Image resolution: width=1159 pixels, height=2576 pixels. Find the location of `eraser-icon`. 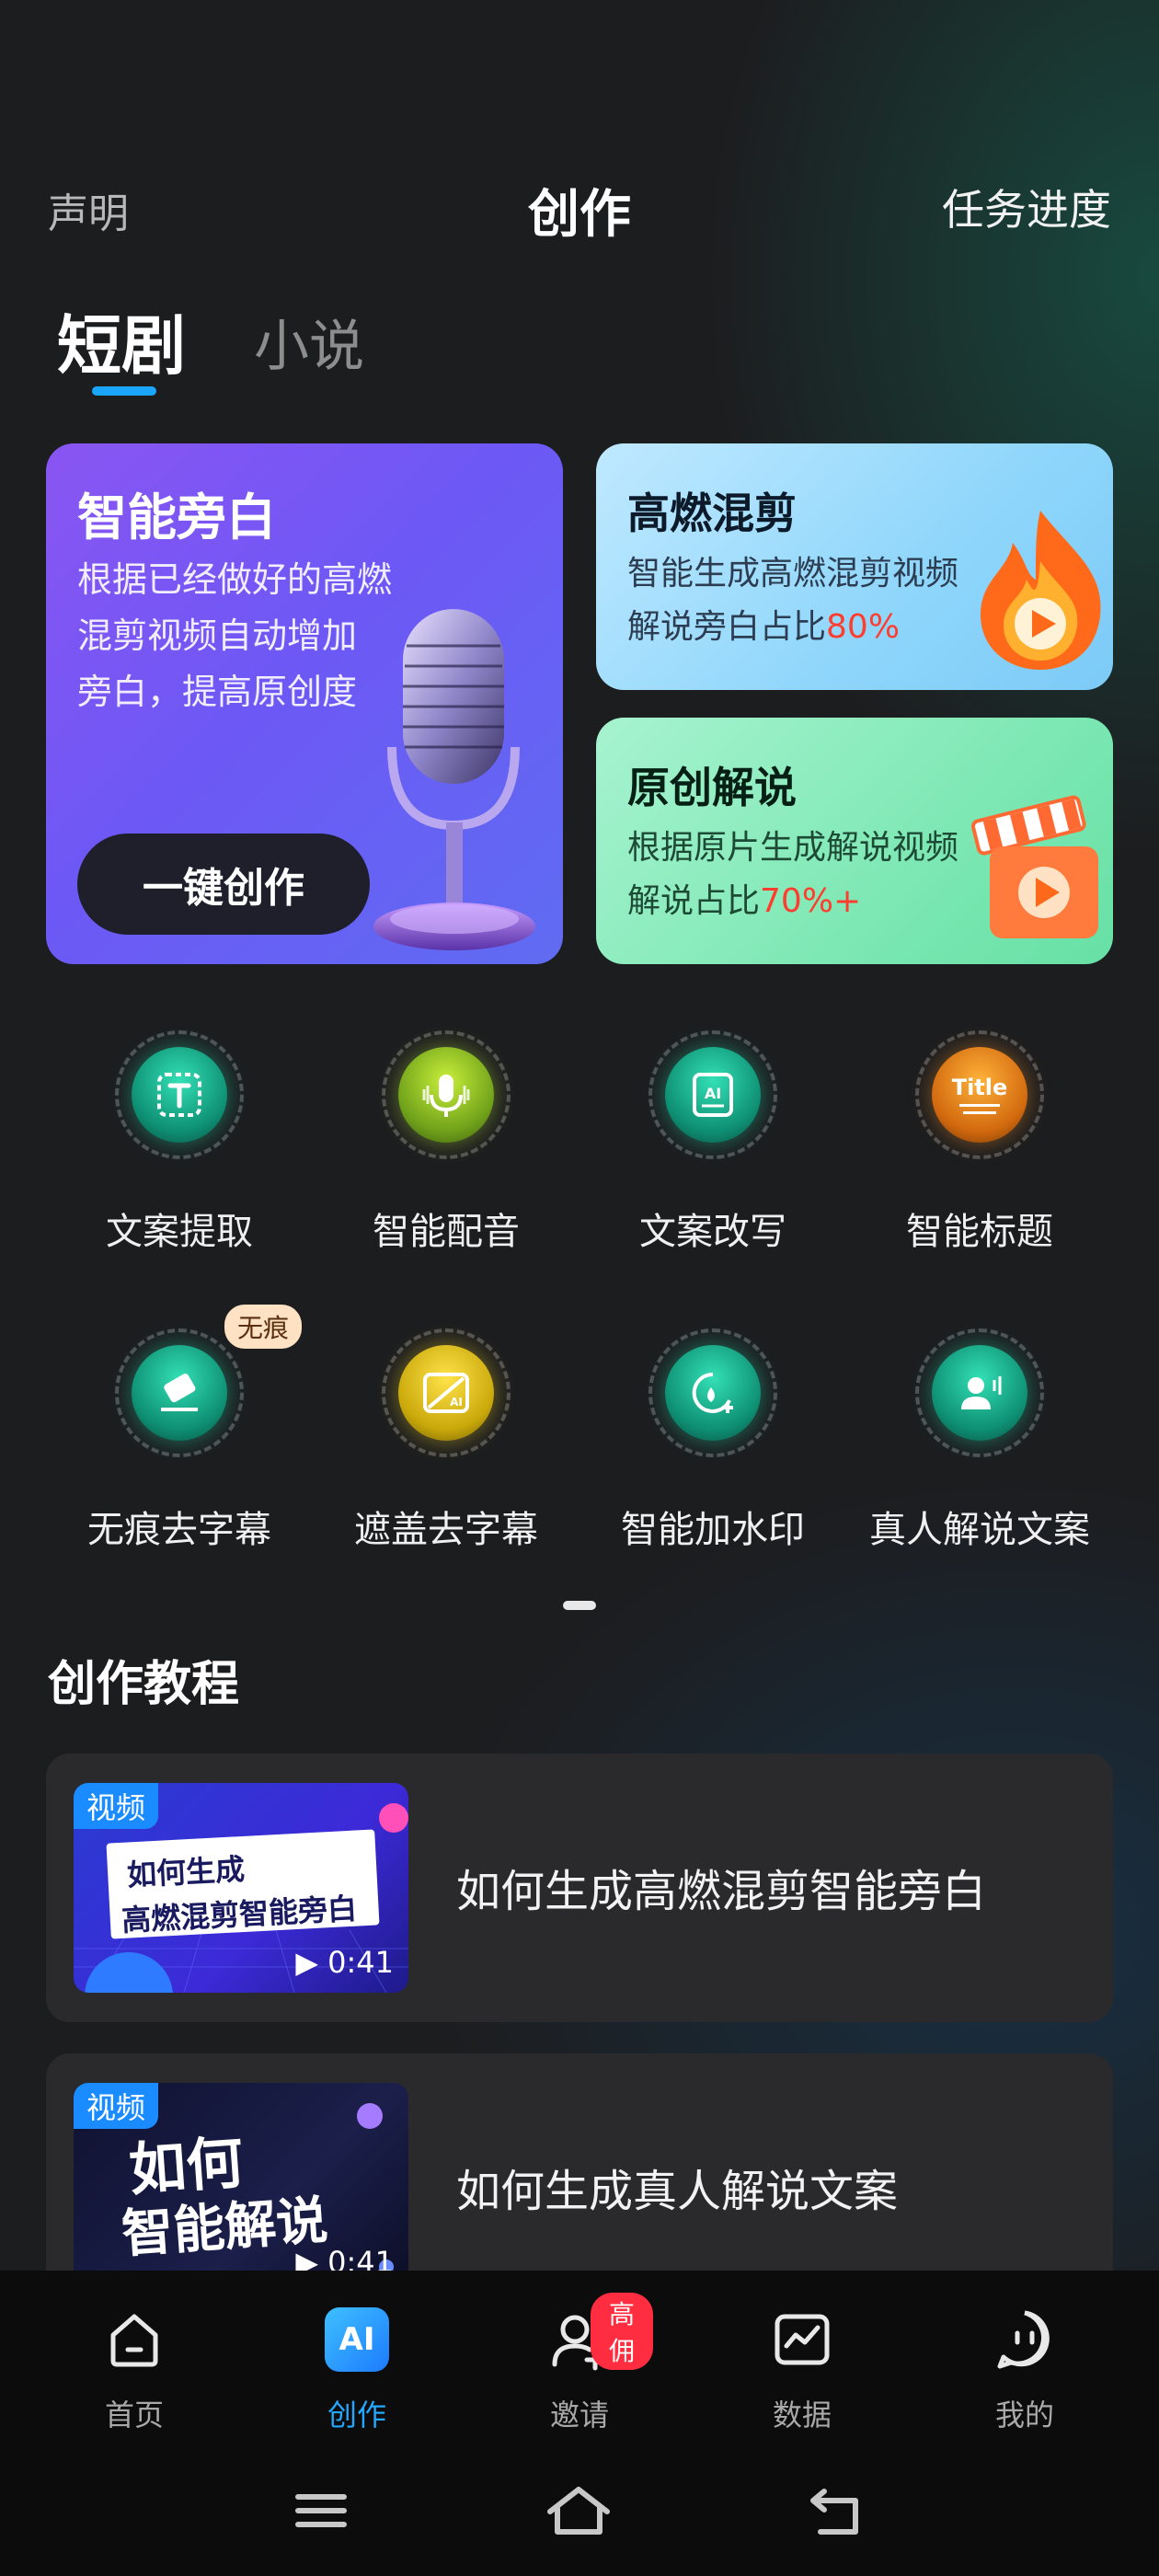

eraser-icon is located at coordinates (179, 1393).